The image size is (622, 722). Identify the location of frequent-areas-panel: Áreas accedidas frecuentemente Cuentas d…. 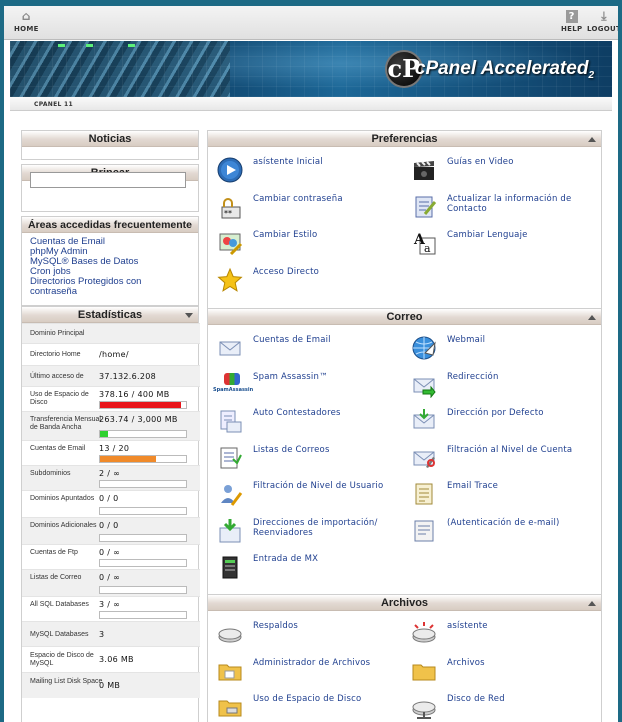
(110, 261).